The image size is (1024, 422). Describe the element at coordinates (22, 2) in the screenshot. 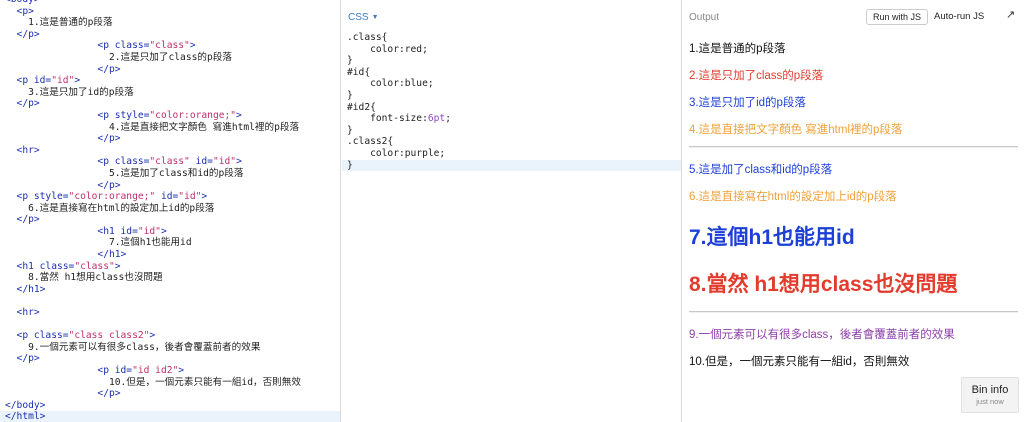

I see `html-code-token: <body>` at that location.